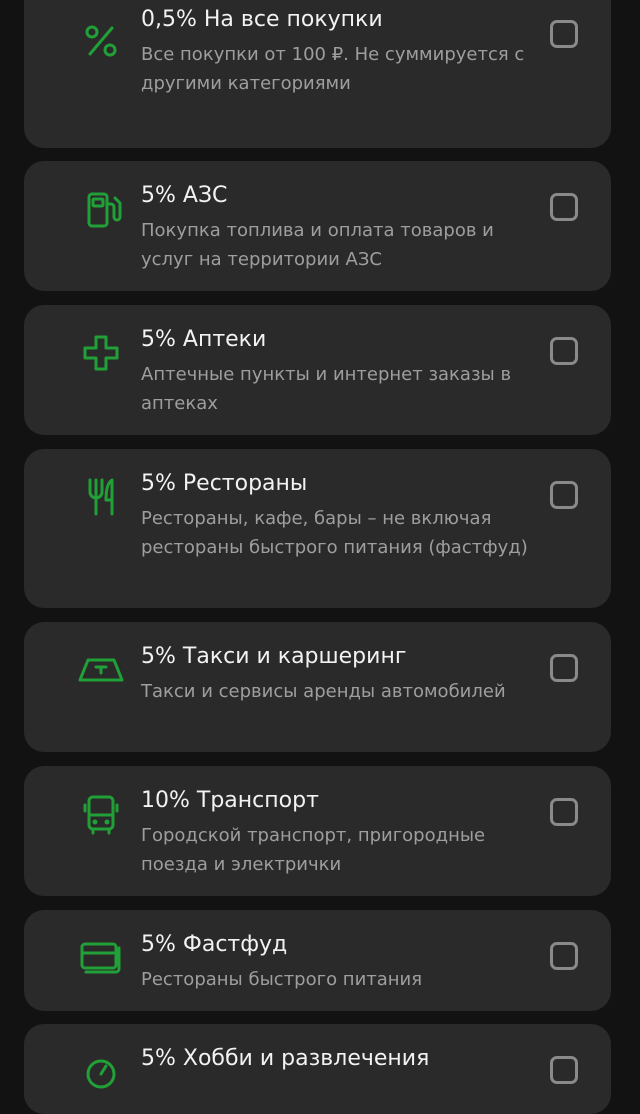  Describe the element at coordinates (285, 1058) in the screenshot. I see `category-title: 5% Хобби и развлечения` at that location.